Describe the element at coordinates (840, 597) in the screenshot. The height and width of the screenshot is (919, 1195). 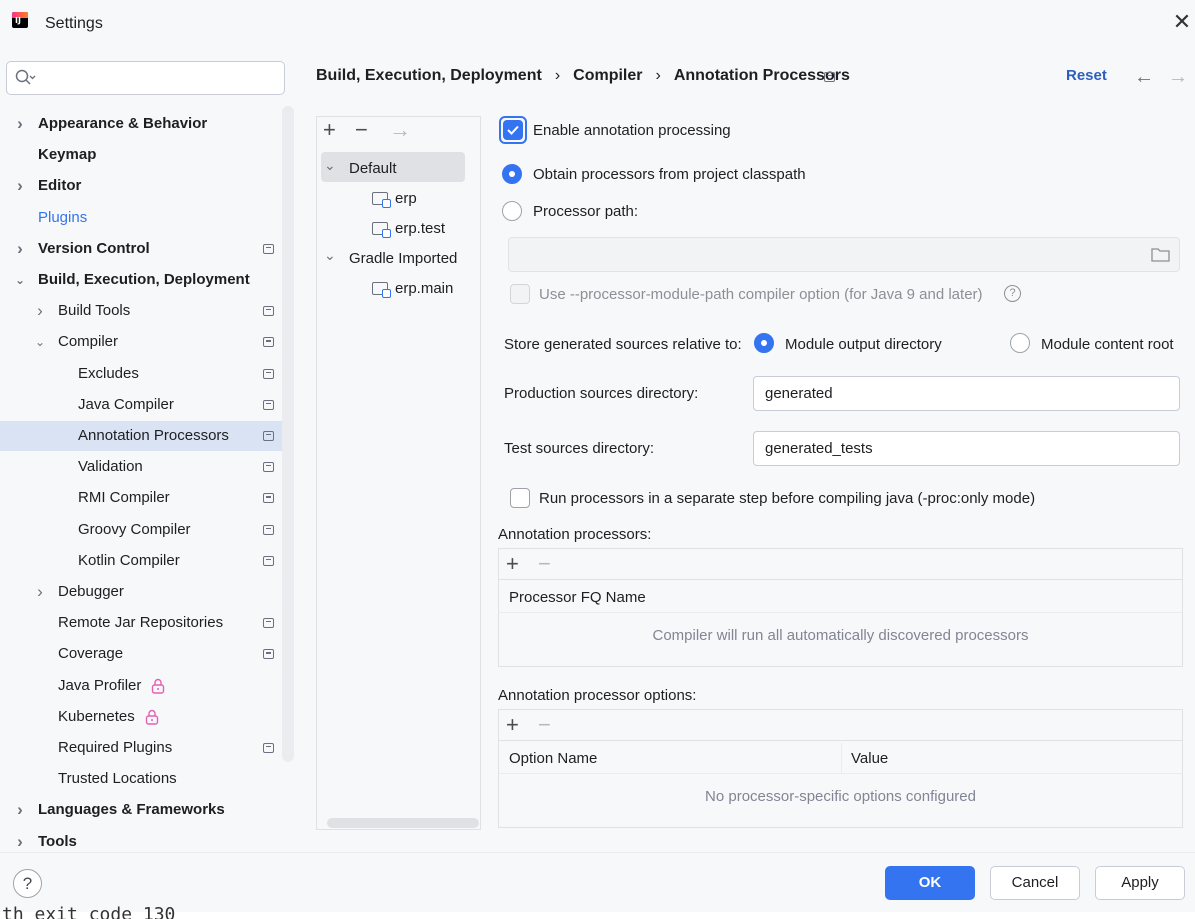
I see `processor-name-column-header: Processor FQ Name` at that location.